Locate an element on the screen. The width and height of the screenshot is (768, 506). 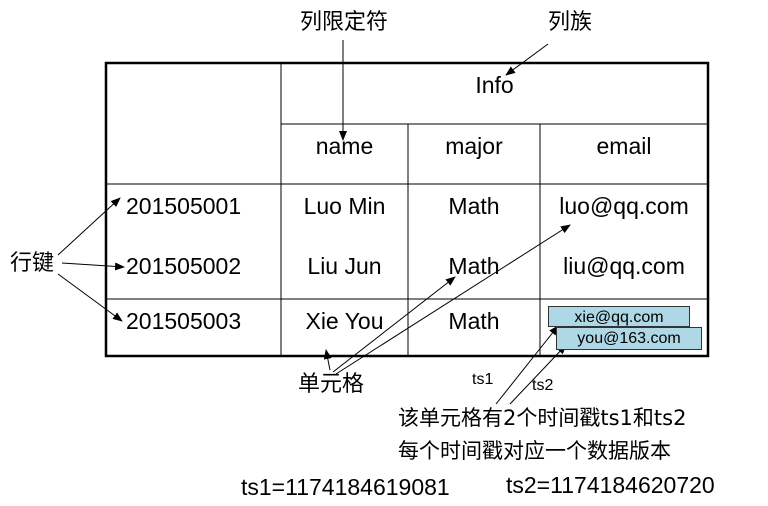
cell-major-3: Math is located at coordinates (474, 321).